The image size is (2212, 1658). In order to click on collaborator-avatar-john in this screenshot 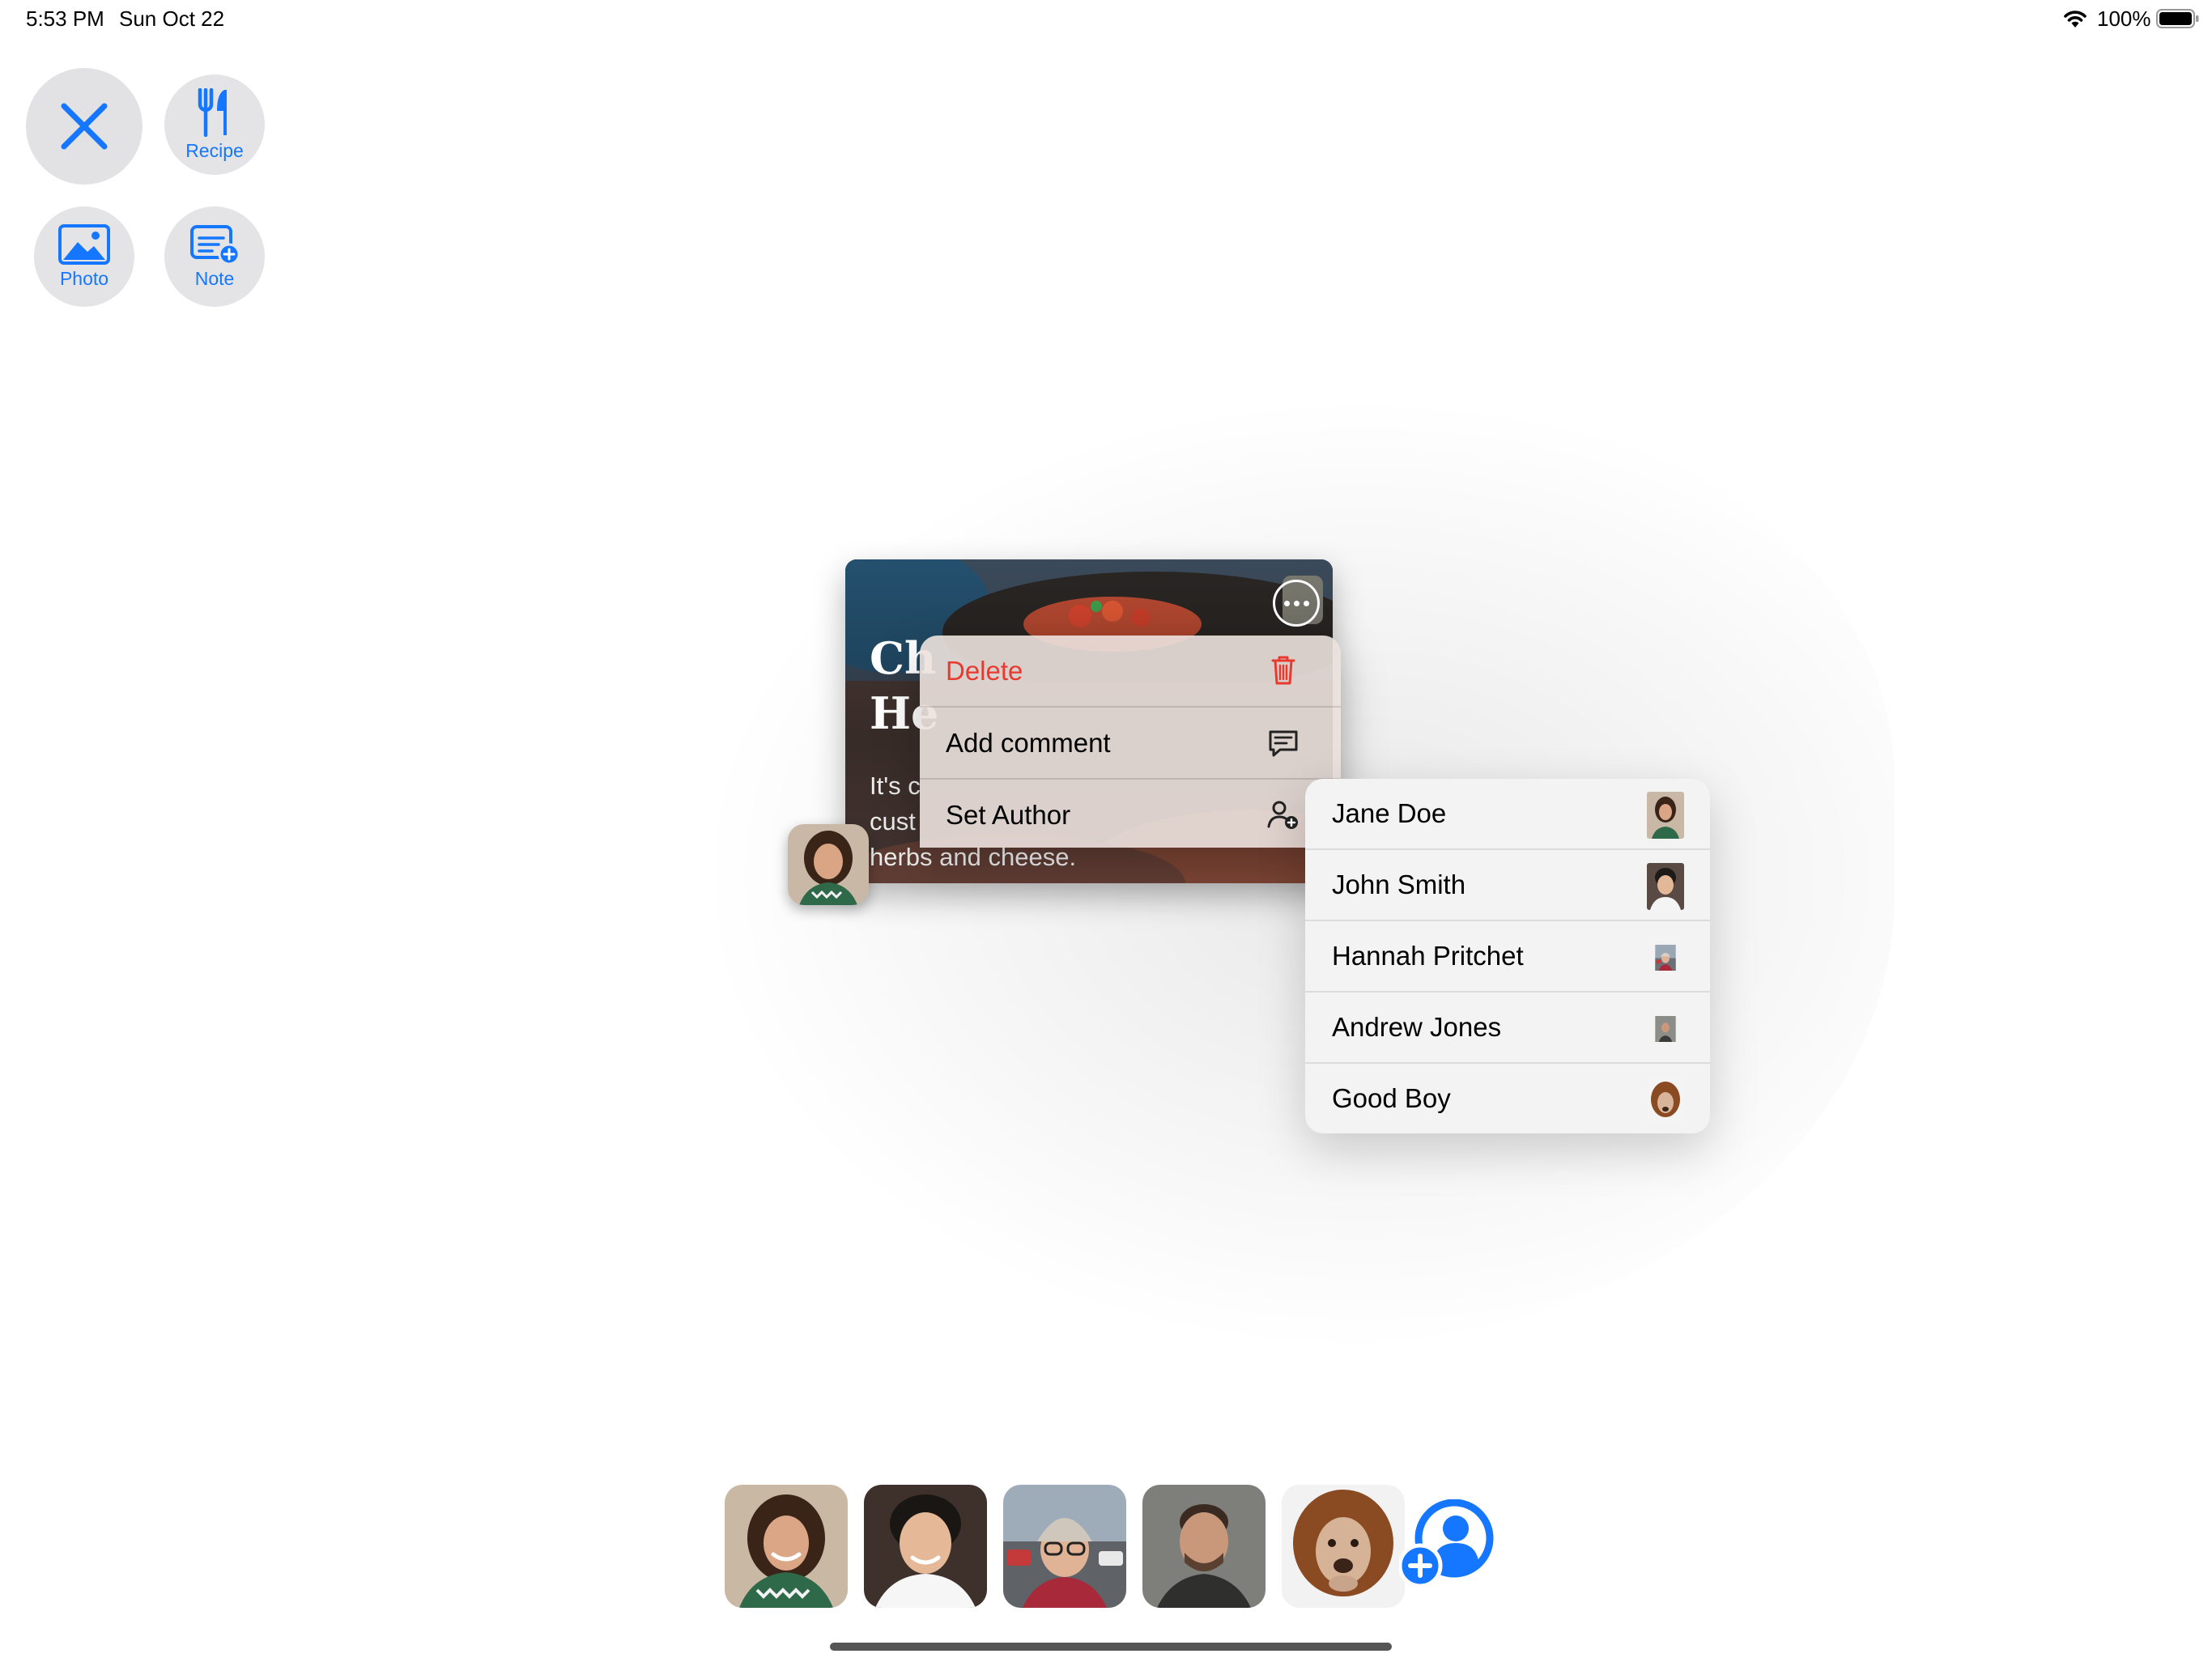, I will do `click(926, 1546)`.